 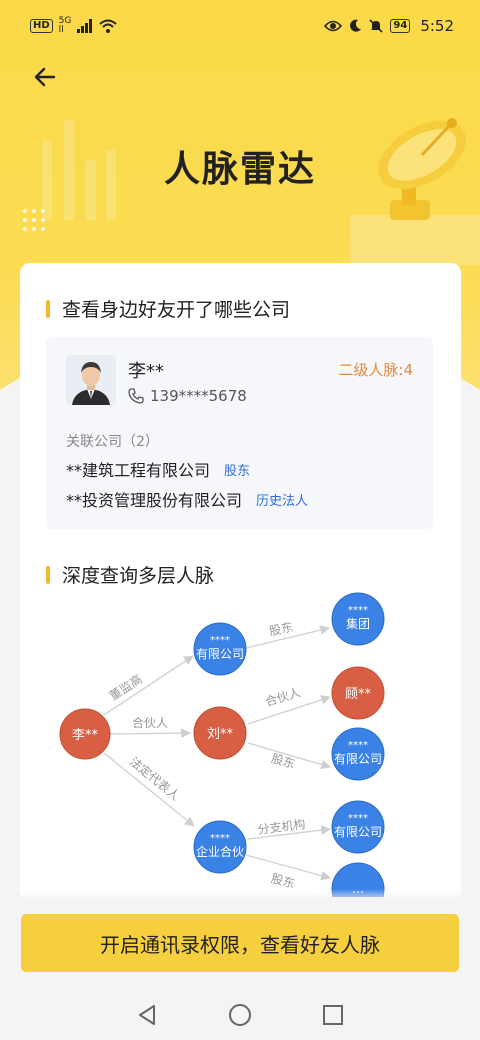 I want to click on back-arrow-icon, so click(x=45, y=77).